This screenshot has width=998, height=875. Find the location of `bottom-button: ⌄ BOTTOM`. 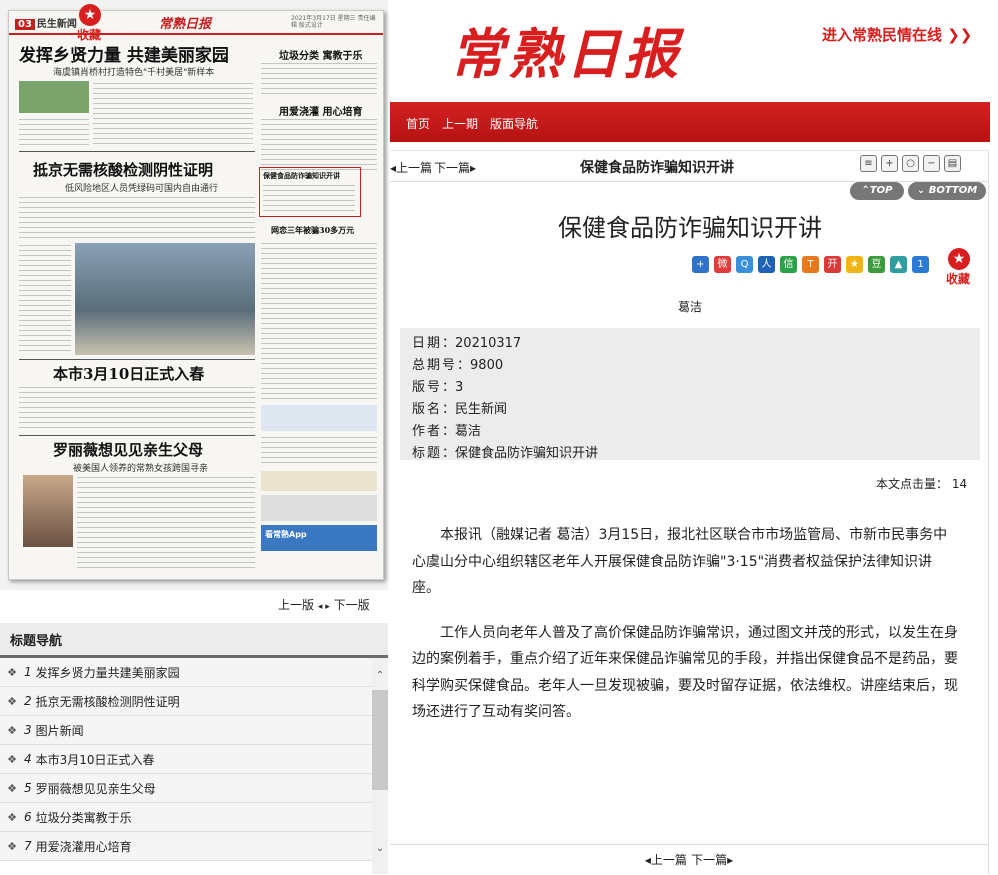

bottom-button: ⌄ BOTTOM is located at coordinates (947, 191).